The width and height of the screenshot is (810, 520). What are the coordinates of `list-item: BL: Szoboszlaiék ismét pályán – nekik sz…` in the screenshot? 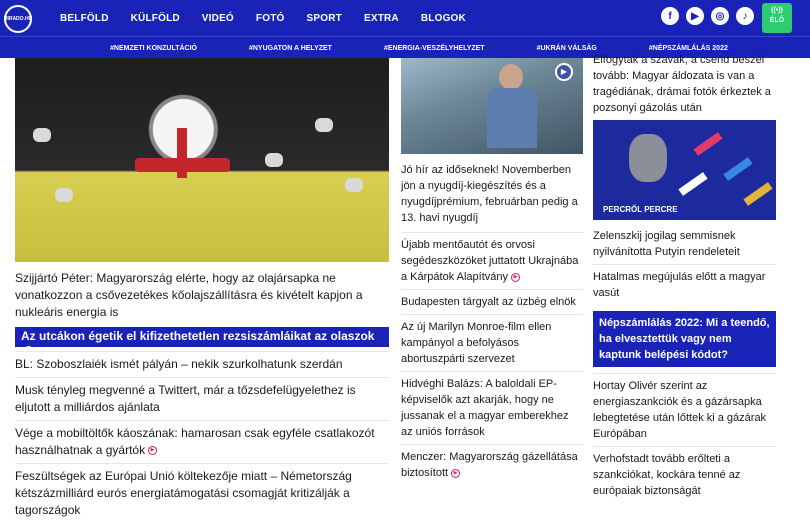 It's located at (202, 364).